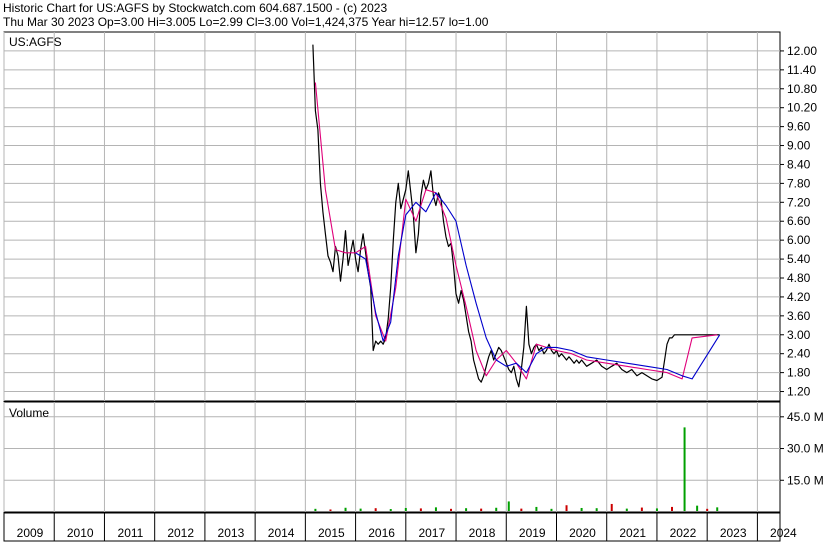  Describe the element at coordinates (532, 533) in the screenshot. I see `x-tick-label: 2019` at that location.